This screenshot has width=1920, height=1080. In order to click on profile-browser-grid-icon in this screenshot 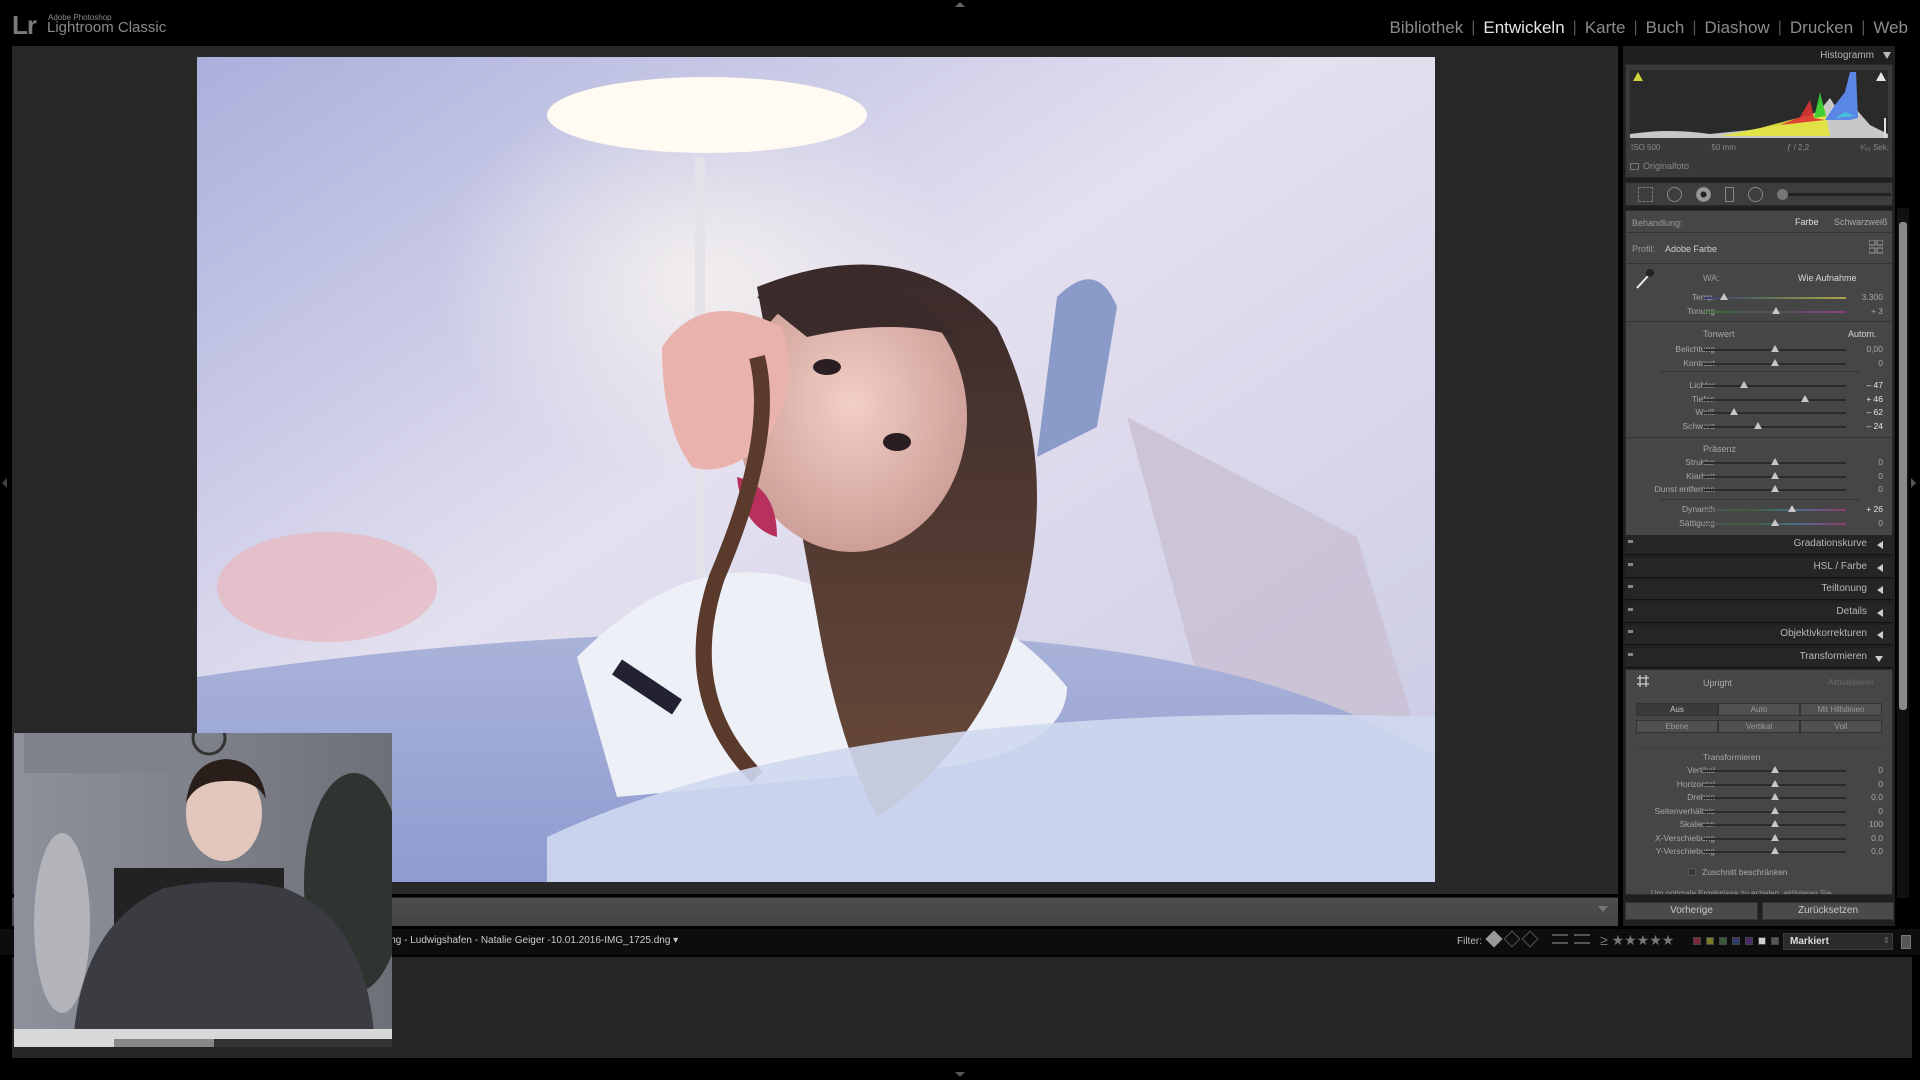, I will do `click(1876, 247)`.